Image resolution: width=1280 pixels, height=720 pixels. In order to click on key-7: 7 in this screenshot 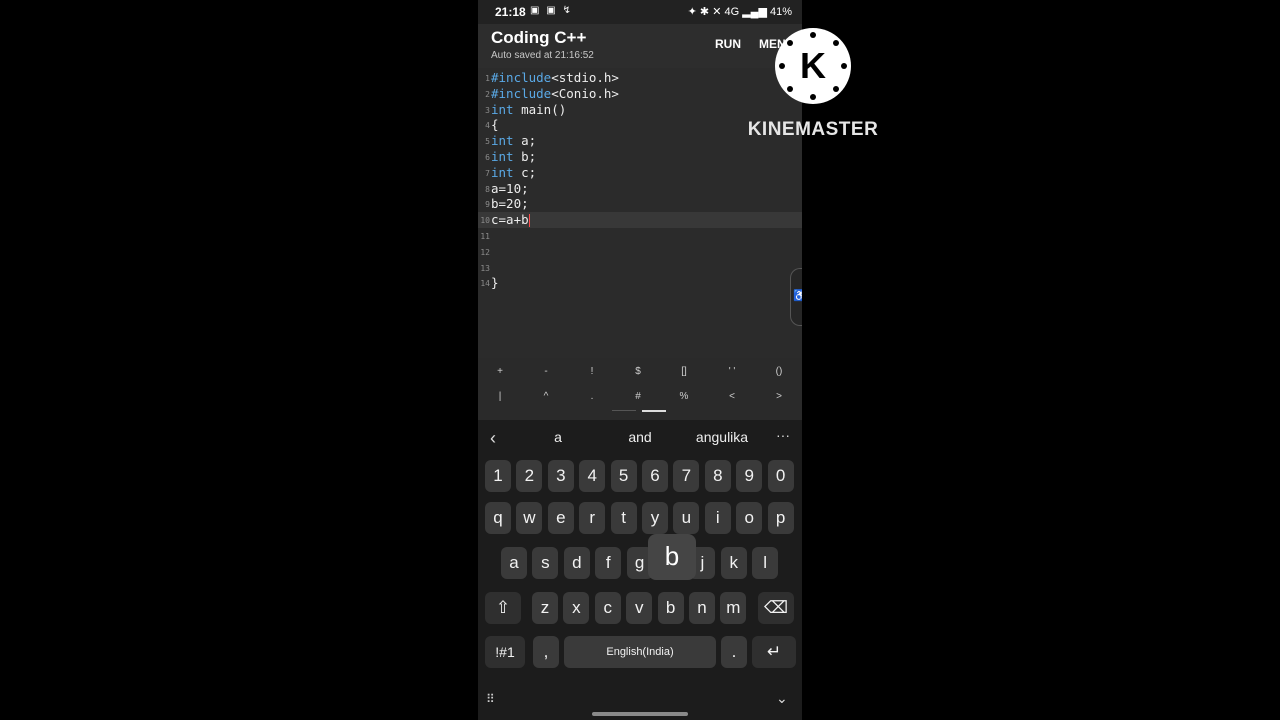, I will do `click(686, 476)`.